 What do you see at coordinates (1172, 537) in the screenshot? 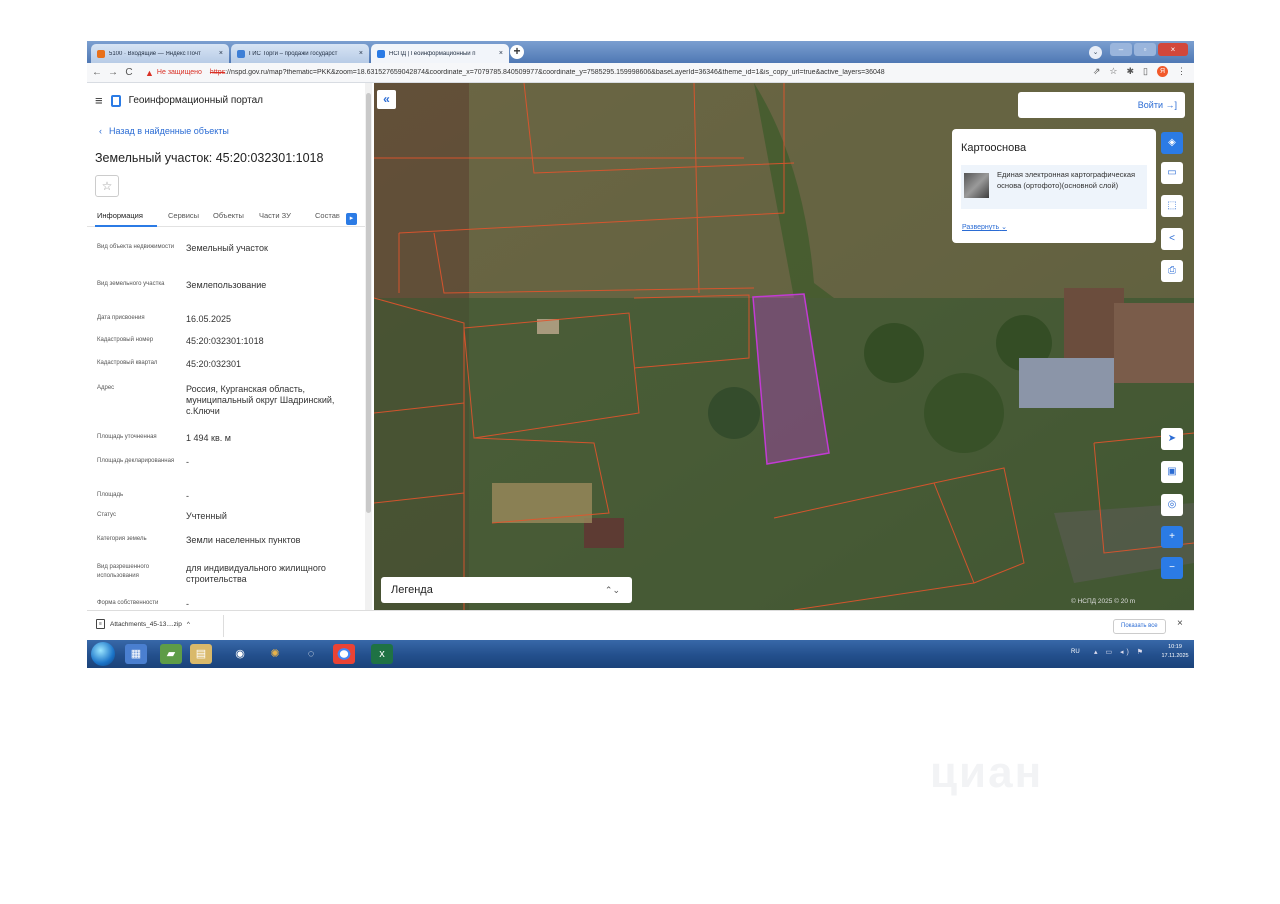
I see `zoom-in-icon: +` at bounding box center [1172, 537].